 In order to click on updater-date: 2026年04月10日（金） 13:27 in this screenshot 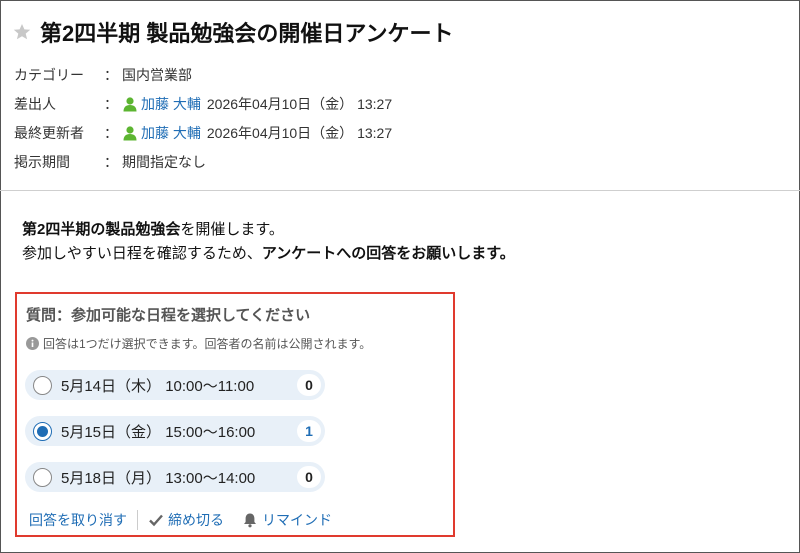, I will do `click(299, 132)`.